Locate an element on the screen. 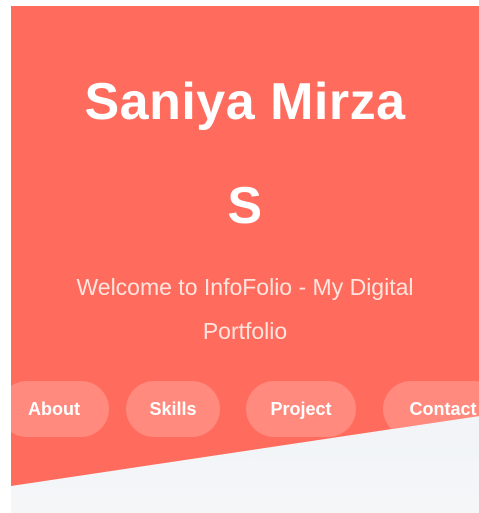 The image size is (479, 513). hero-nav: About Skills Project Contact is located at coordinates (245, 409).